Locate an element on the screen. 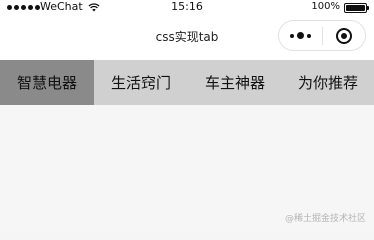  battery-percent: 100% is located at coordinates (325, 6).